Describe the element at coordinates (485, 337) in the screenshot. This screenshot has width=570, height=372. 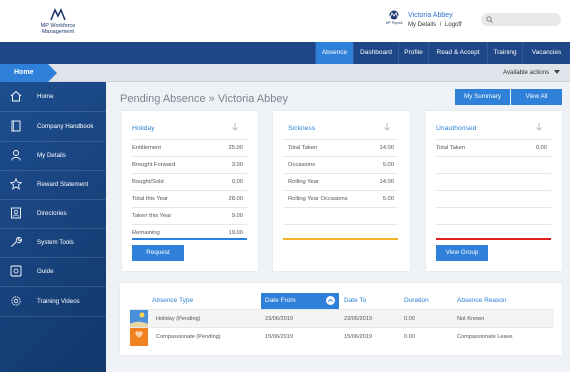
I see `cell-absence-reason: Compassionate Leave` at that location.